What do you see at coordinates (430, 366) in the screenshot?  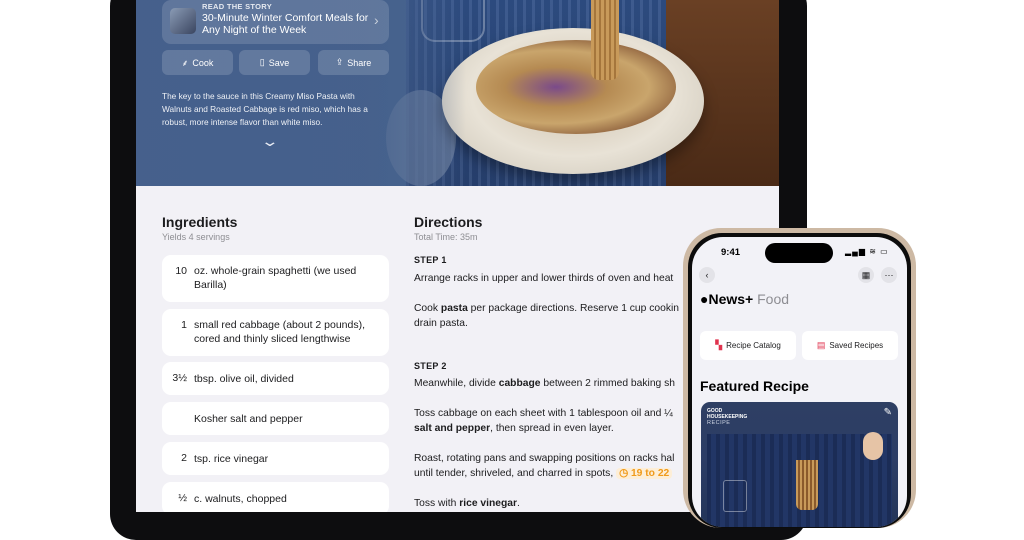 I see `step-2-label: STEP 2` at bounding box center [430, 366].